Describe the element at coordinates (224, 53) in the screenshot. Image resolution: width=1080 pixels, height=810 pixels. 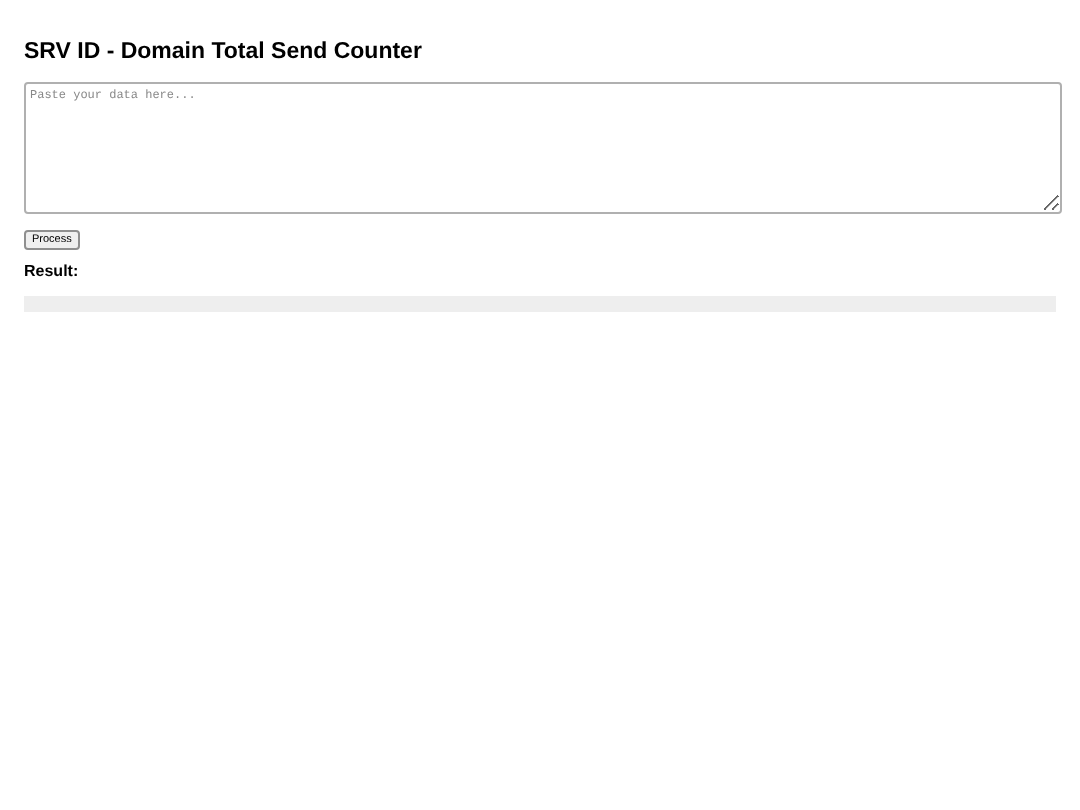
I see `page-title: SRV ID - Domain Total Send Counter` at that location.